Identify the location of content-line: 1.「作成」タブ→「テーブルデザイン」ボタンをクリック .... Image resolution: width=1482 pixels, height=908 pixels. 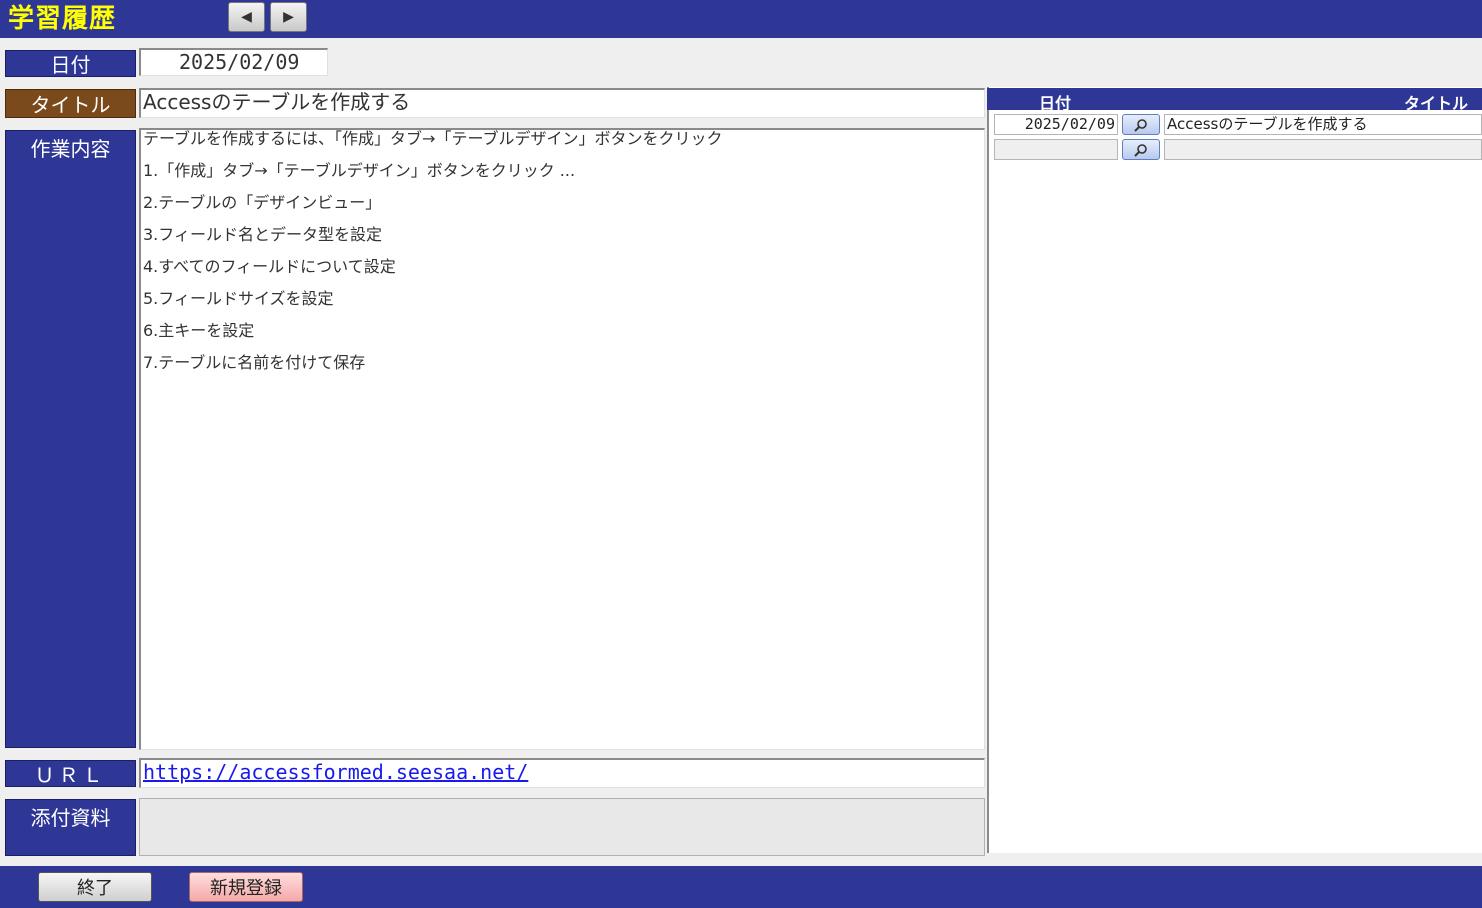
(359, 170).